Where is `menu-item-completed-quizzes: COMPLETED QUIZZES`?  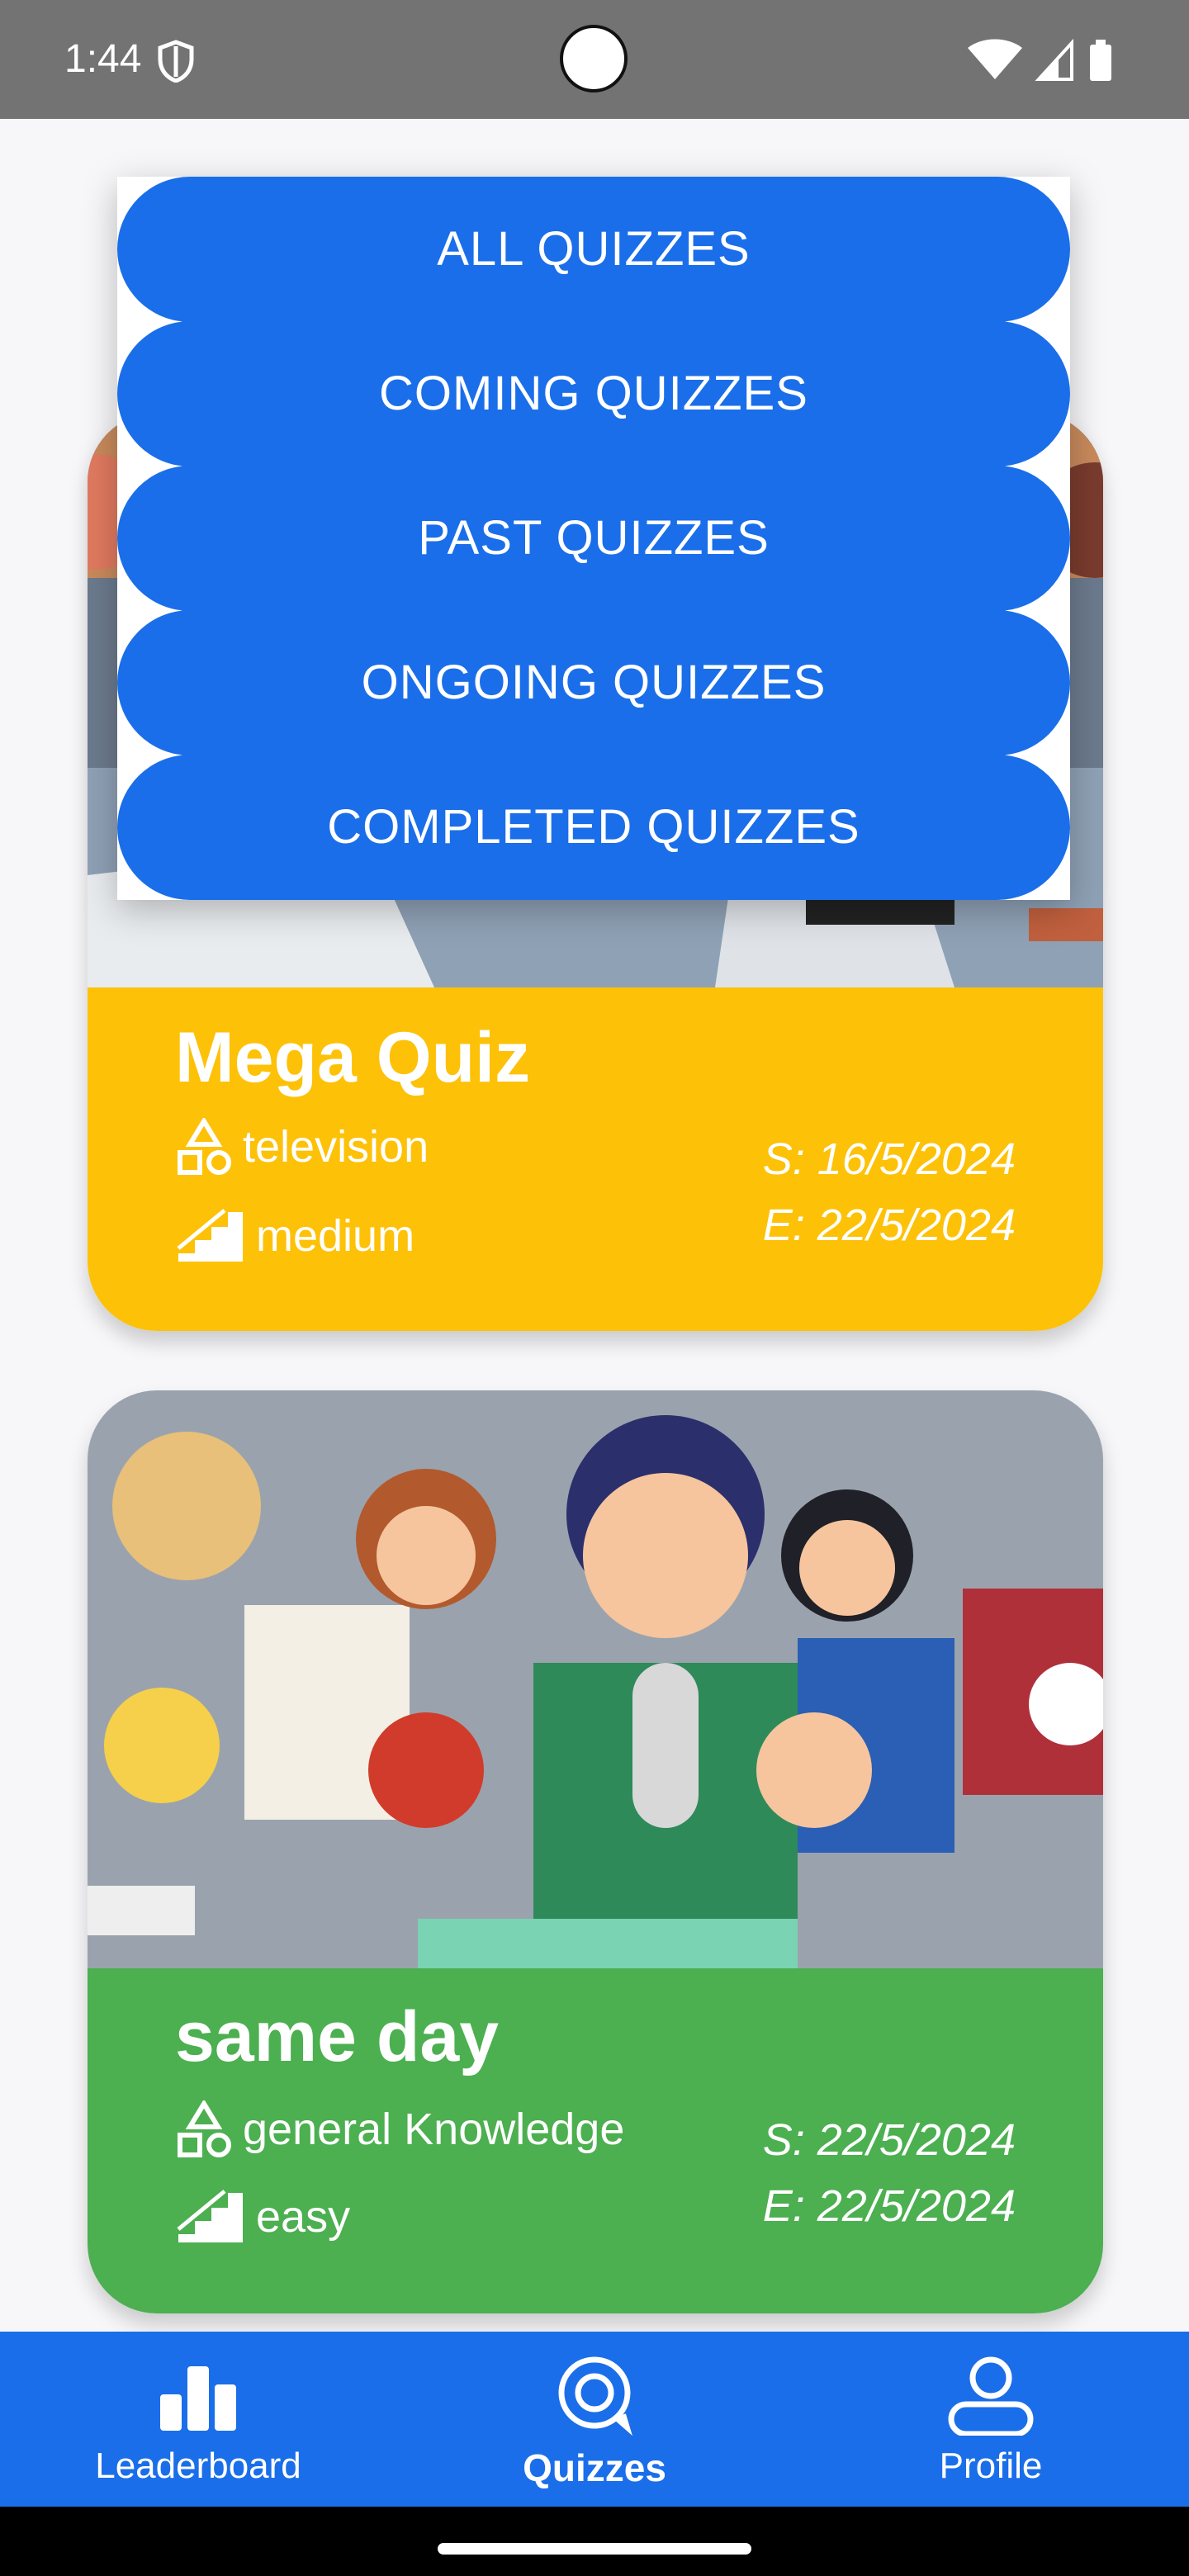 menu-item-completed-quizzes: COMPLETED QUIZZES is located at coordinates (593, 827).